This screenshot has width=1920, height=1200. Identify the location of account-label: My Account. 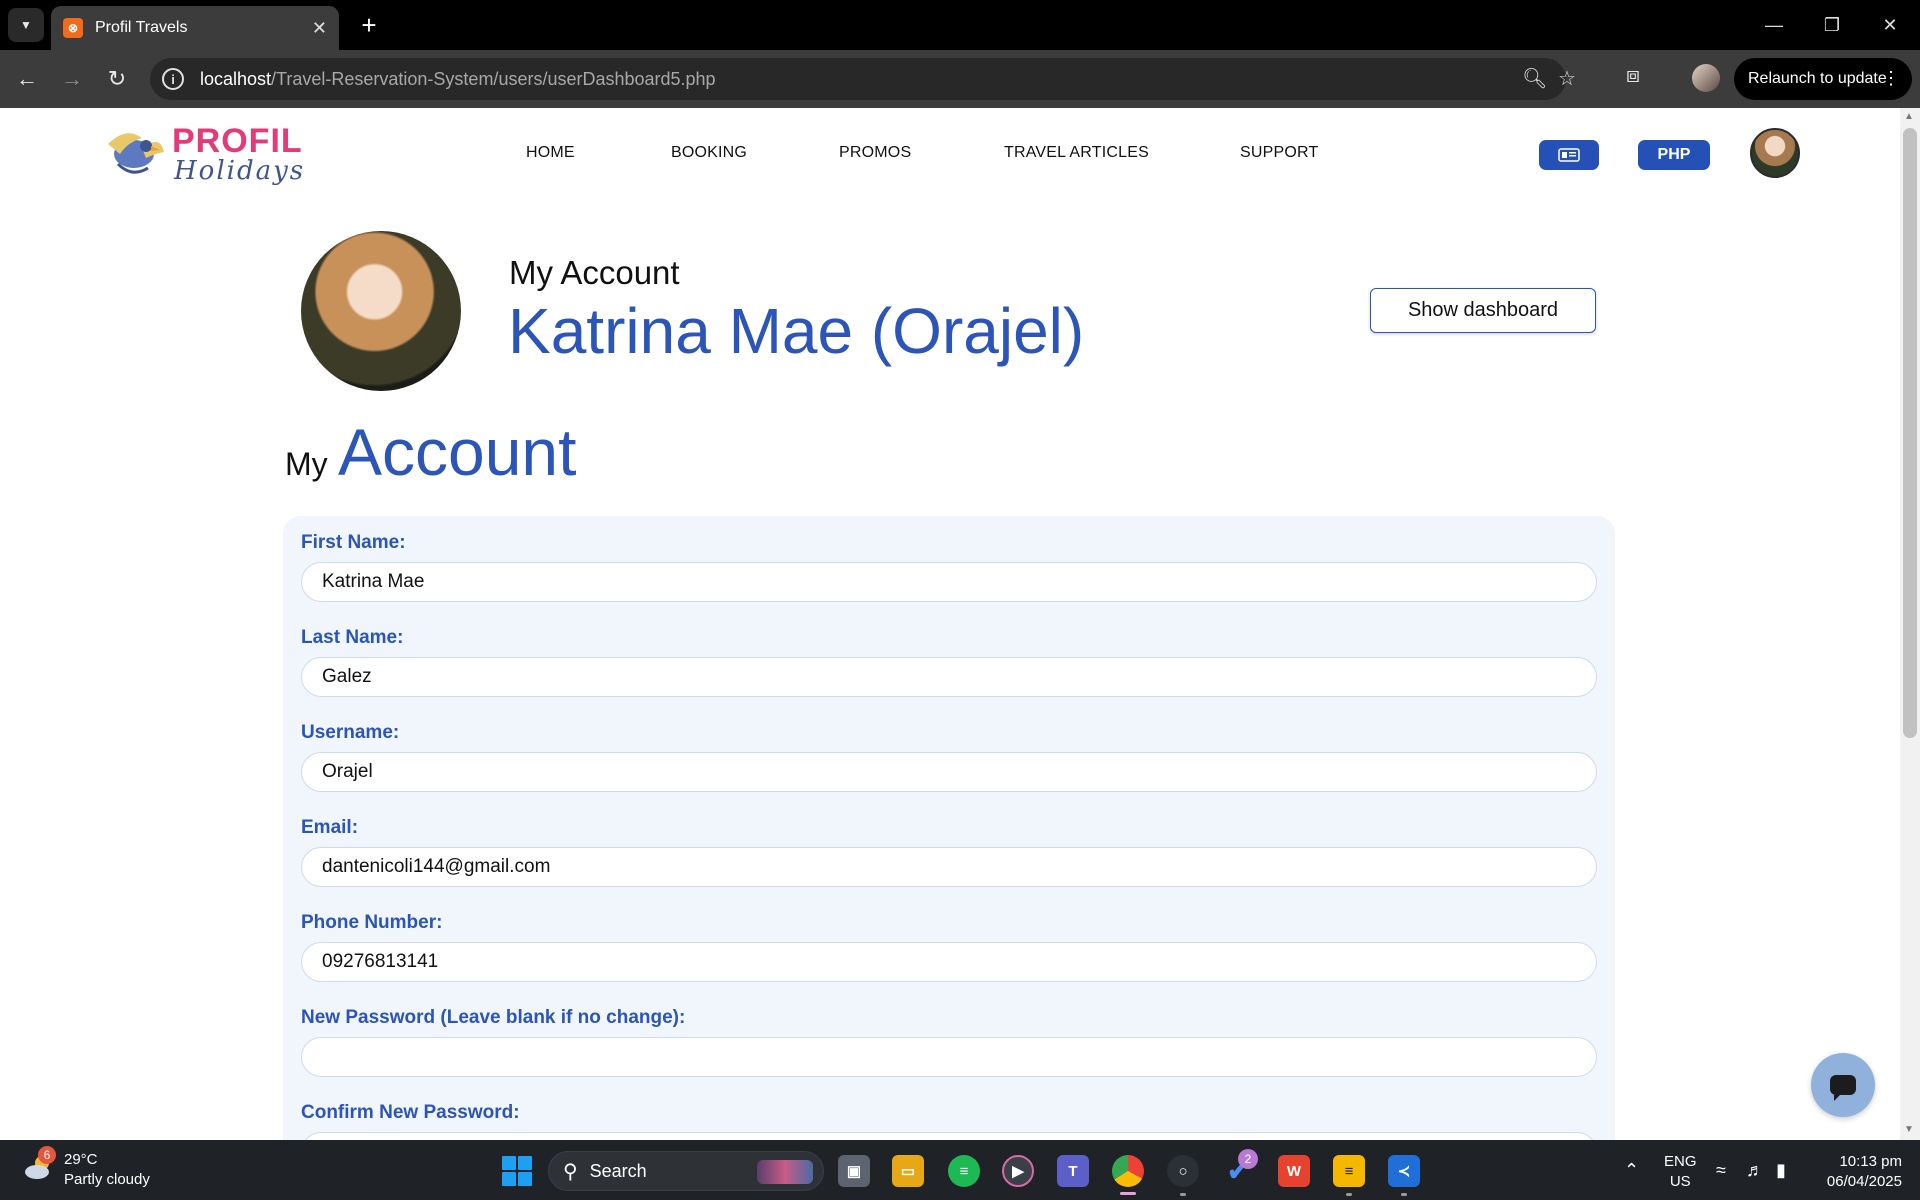
(594, 272).